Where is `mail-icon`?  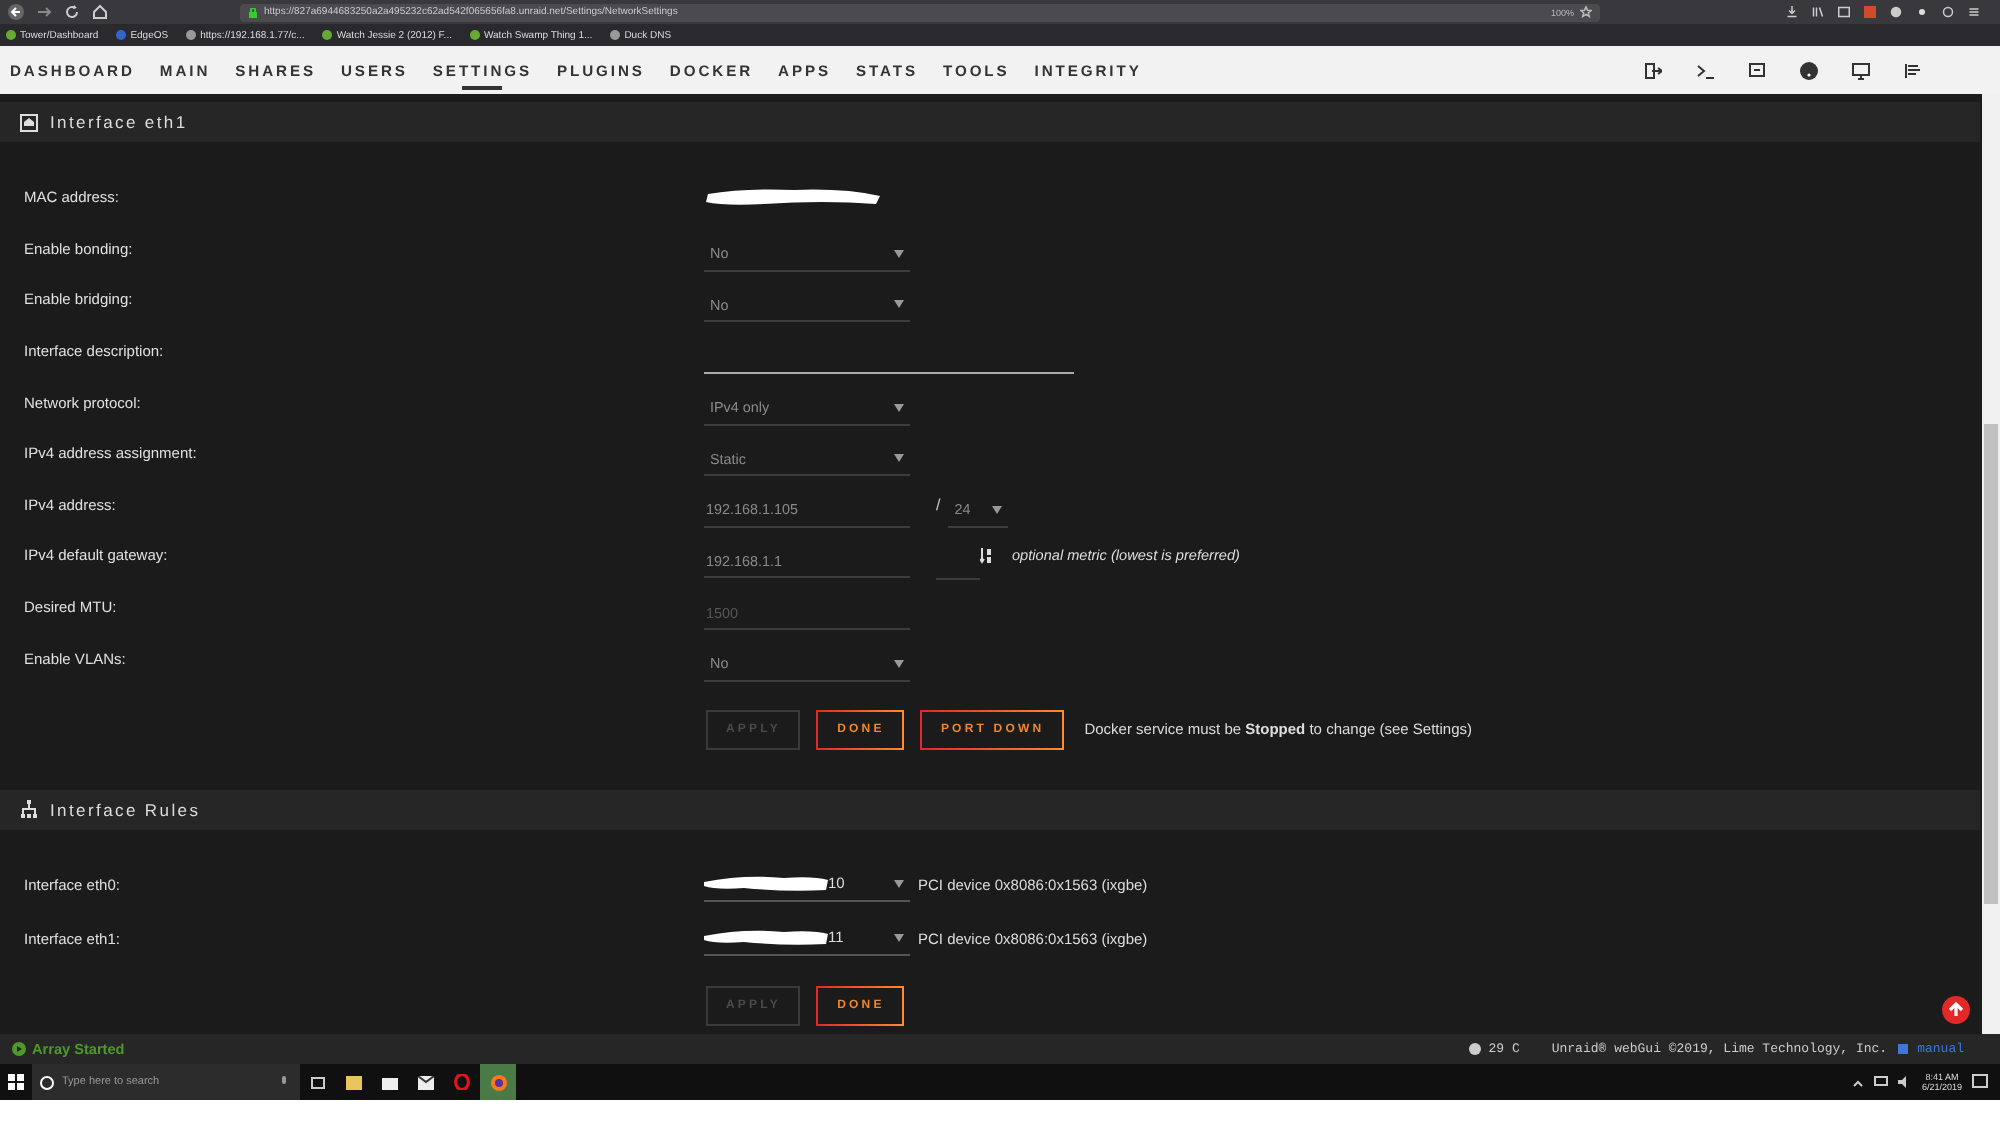
mail-icon is located at coordinates (426, 1082).